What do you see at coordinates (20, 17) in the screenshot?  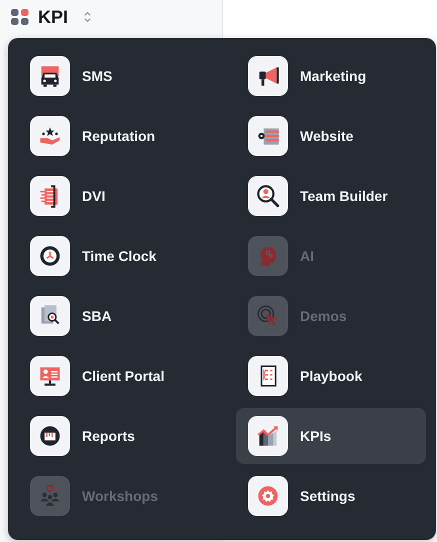 I see `app-grid-icon` at bounding box center [20, 17].